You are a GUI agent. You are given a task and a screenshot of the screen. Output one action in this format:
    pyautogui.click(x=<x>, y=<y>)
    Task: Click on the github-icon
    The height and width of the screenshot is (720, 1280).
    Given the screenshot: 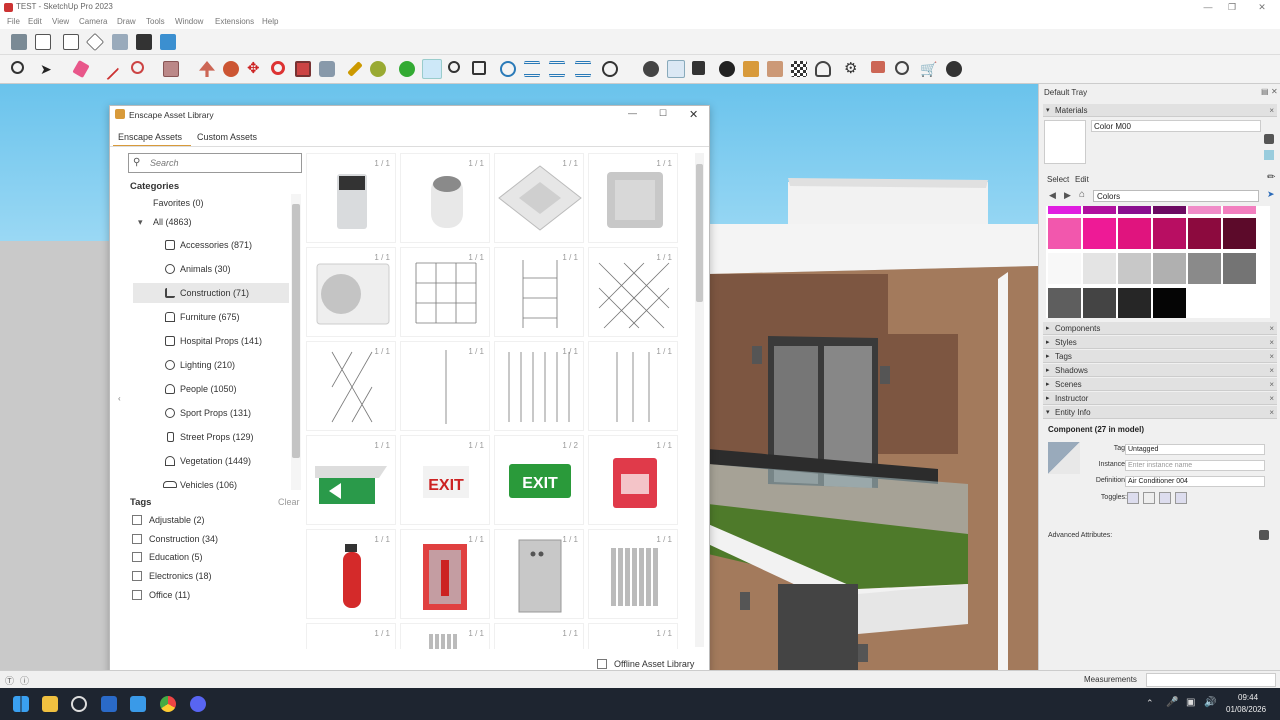 What is the action you would take?
    pyautogui.click(x=79, y=704)
    